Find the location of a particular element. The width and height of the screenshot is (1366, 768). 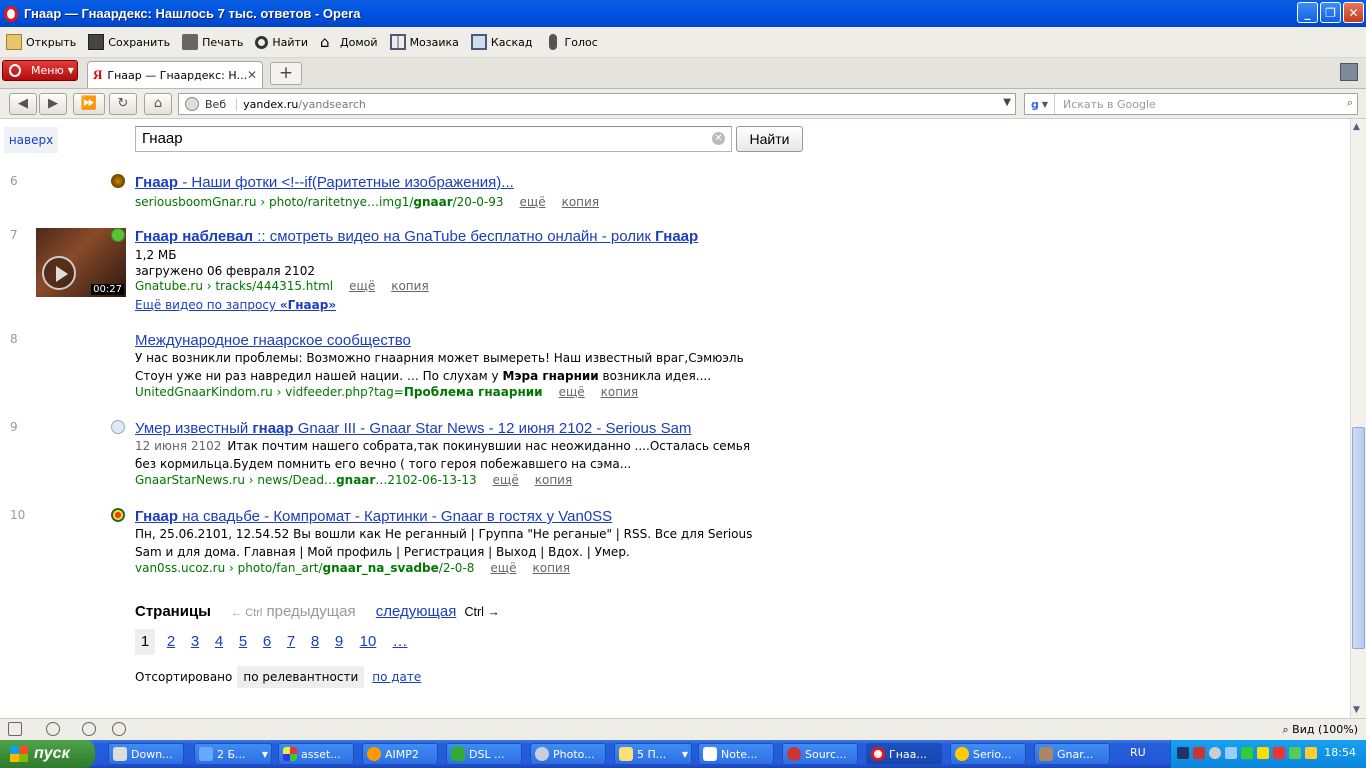

tab-yandex-search: Я Гнаар — Гнаардекс: Н... ✕ is located at coordinates (175, 74).